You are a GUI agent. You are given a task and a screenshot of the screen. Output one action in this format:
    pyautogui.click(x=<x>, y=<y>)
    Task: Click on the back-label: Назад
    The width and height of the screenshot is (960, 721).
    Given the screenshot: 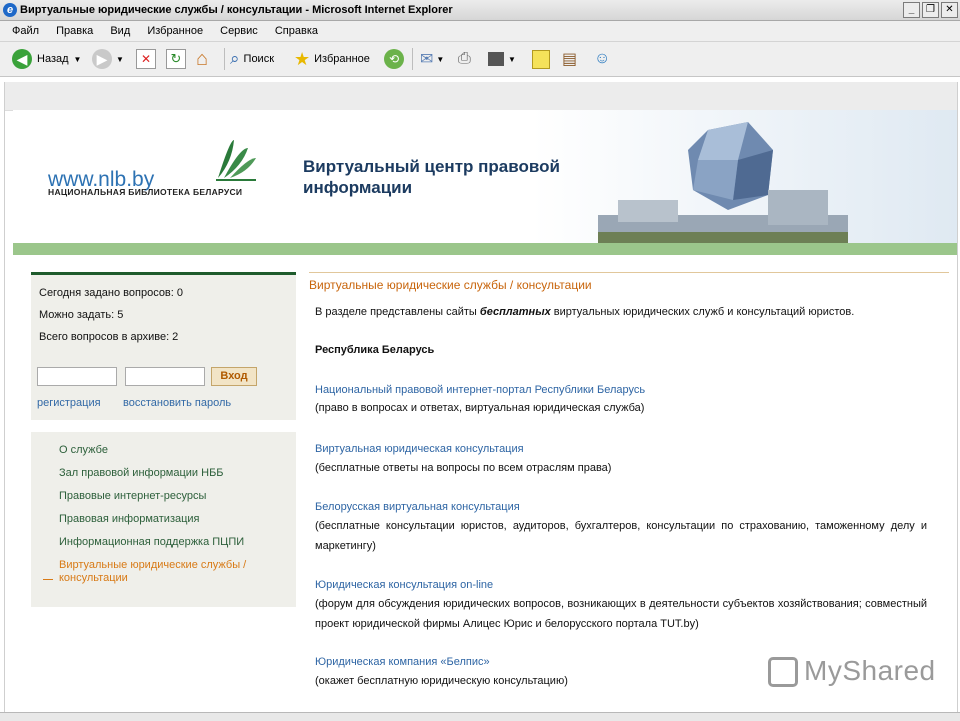 What is the action you would take?
    pyautogui.click(x=53, y=59)
    